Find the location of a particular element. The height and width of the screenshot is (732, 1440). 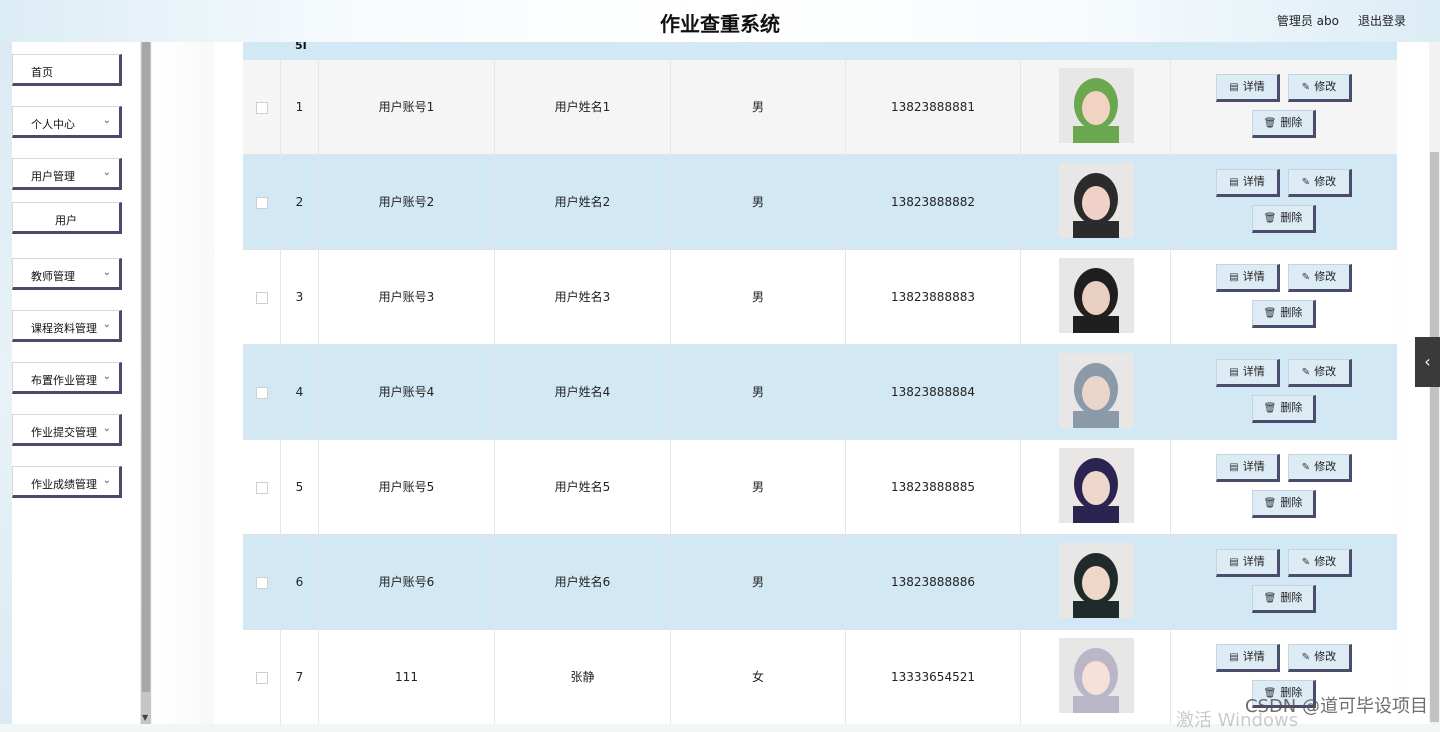

table-row: 5 用户账号5 用户姓名5 男 13823888885 ▤ 详情 ✎ 修改 🗑 删除 is located at coordinates (820, 487).